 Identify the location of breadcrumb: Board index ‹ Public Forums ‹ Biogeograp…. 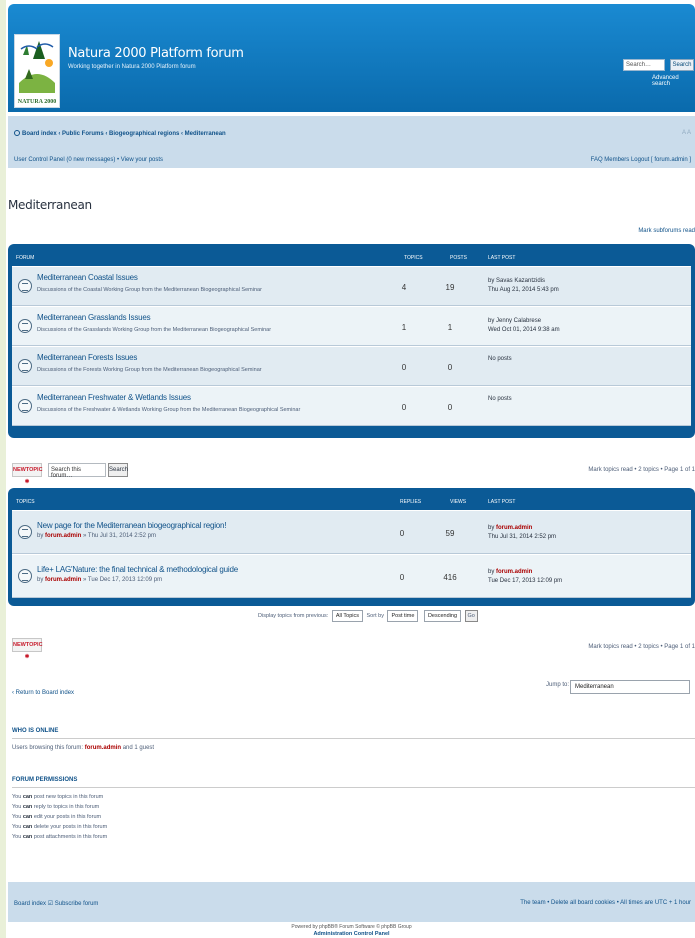
(120, 133).